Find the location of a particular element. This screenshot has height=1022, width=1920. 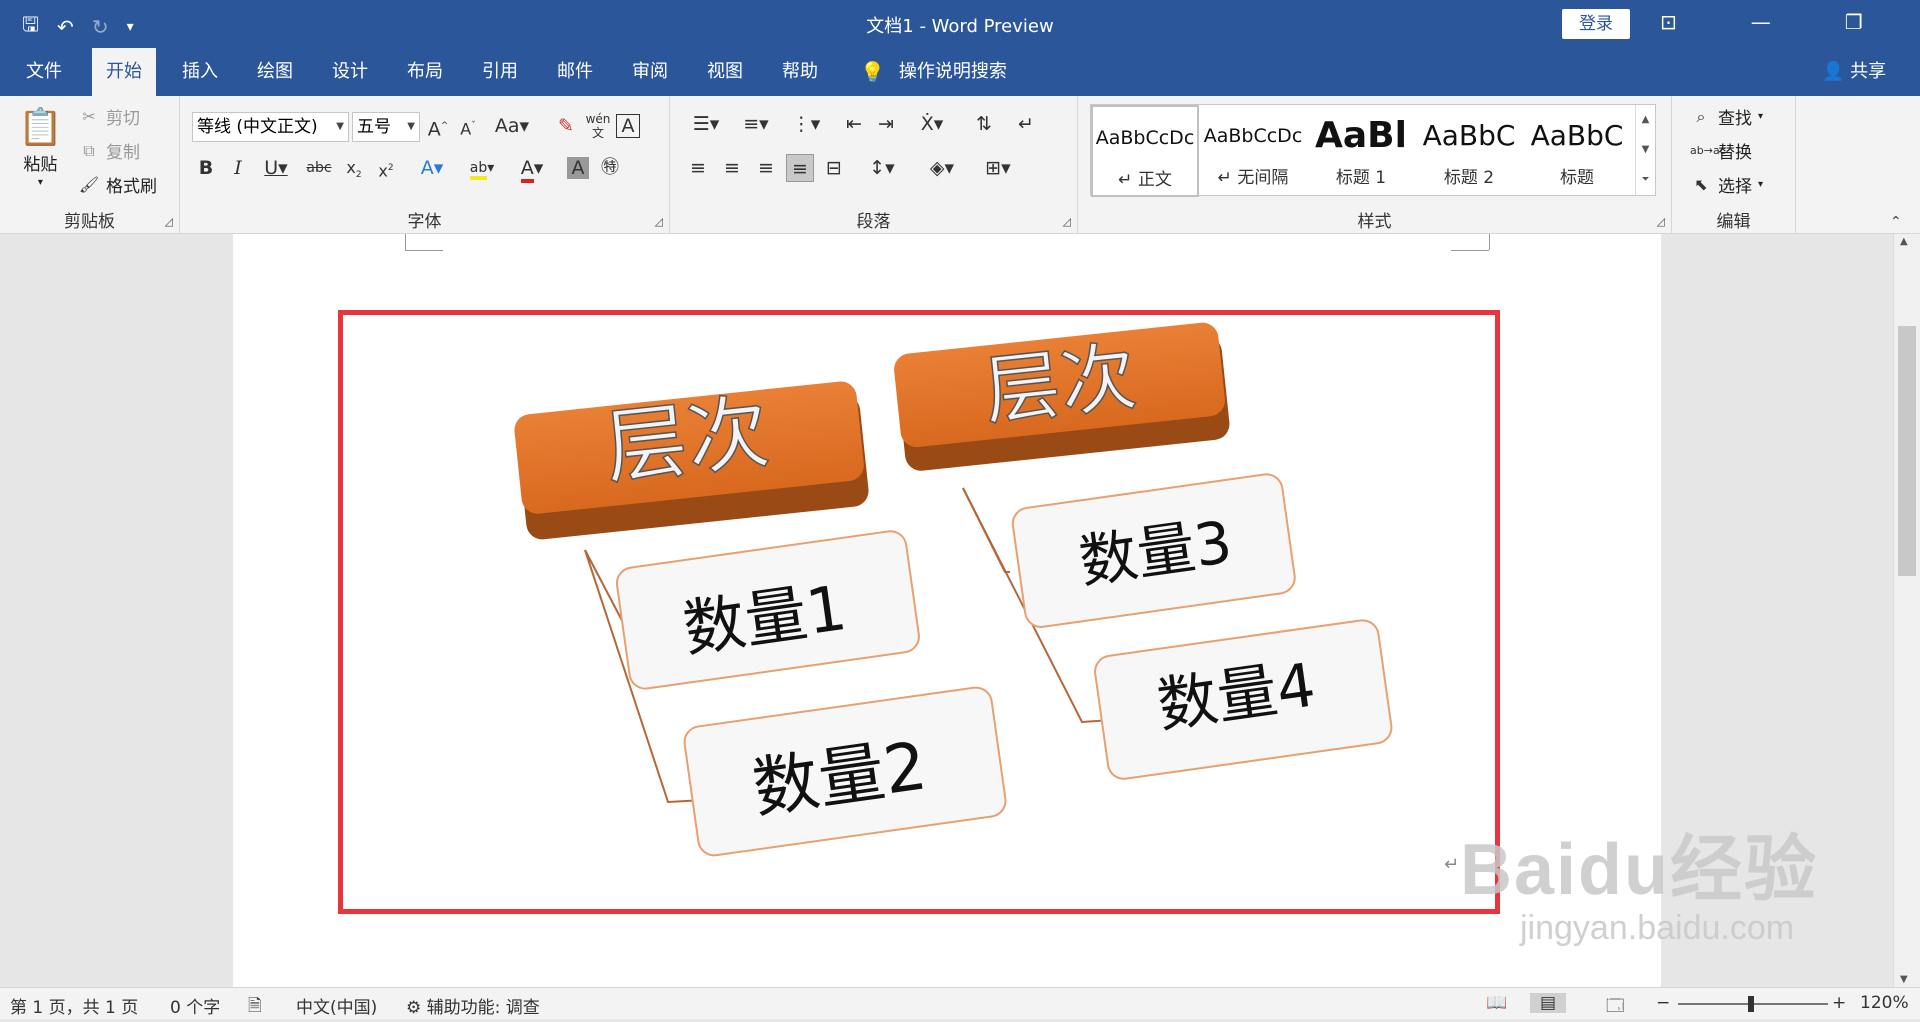

page-count: 第 1 页，共 1 页 is located at coordinates (74, 1005).